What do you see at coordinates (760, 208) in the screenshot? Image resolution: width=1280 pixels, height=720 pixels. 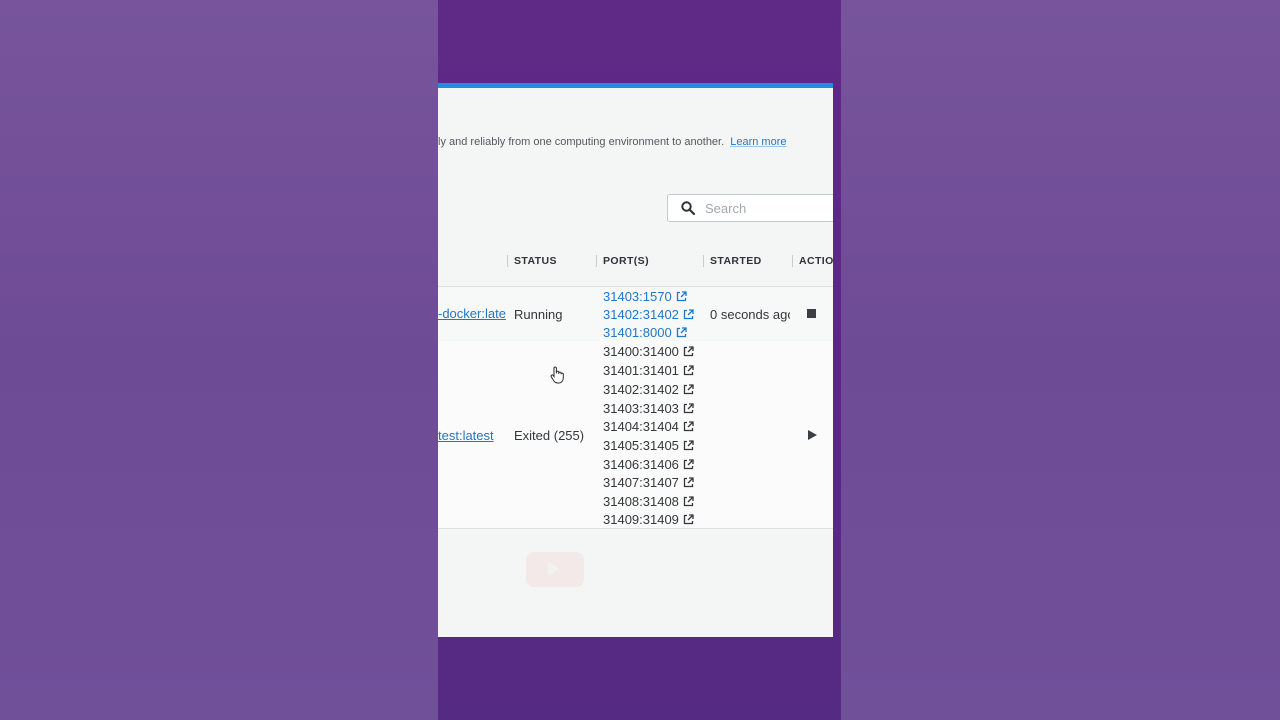 I see `search-input` at bounding box center [760, 208].